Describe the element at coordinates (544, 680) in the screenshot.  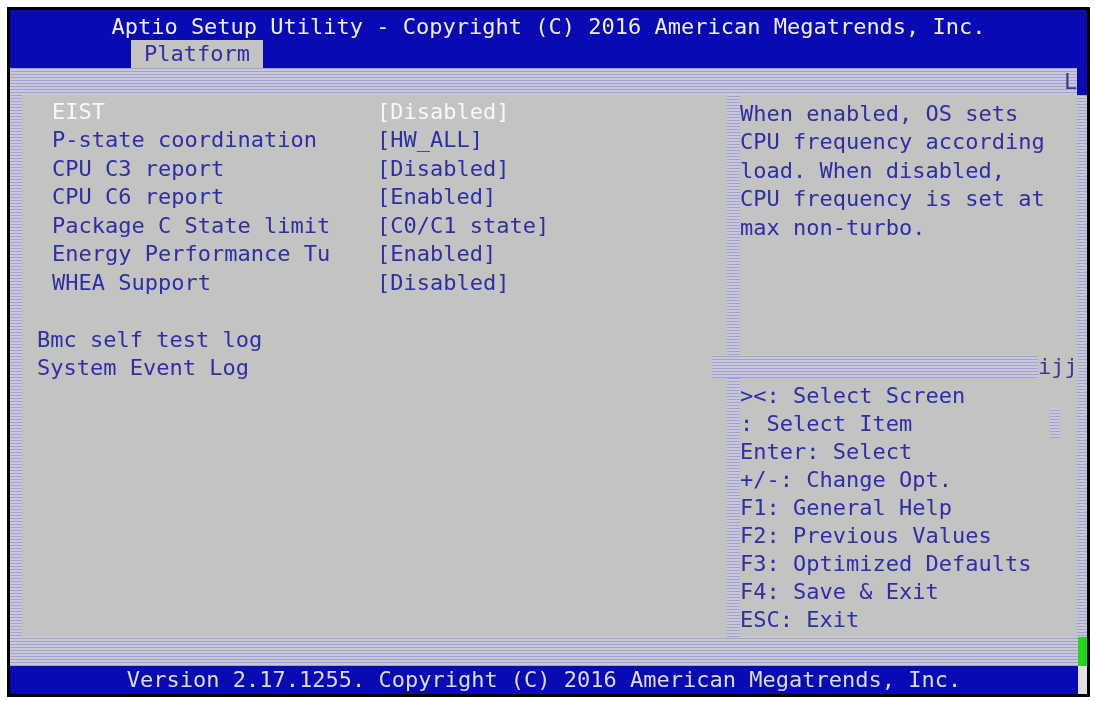
I see `version-text: Version 2.17.1255. Copyright (C) 2016 American Megatrends, Inc.` at that location.